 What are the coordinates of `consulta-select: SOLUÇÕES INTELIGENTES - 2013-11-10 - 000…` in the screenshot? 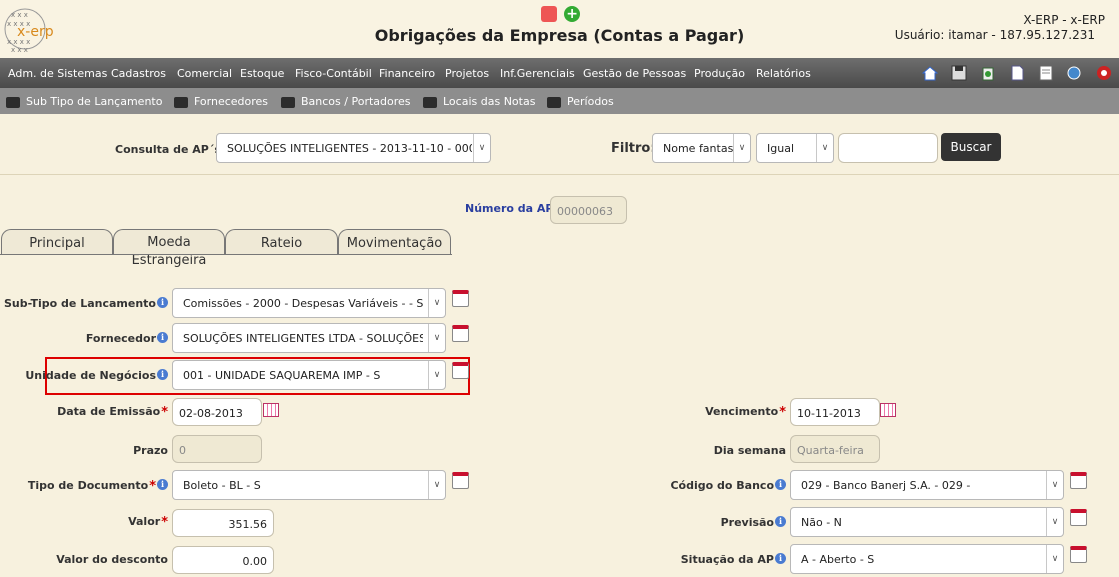 It's located at (353, 148).